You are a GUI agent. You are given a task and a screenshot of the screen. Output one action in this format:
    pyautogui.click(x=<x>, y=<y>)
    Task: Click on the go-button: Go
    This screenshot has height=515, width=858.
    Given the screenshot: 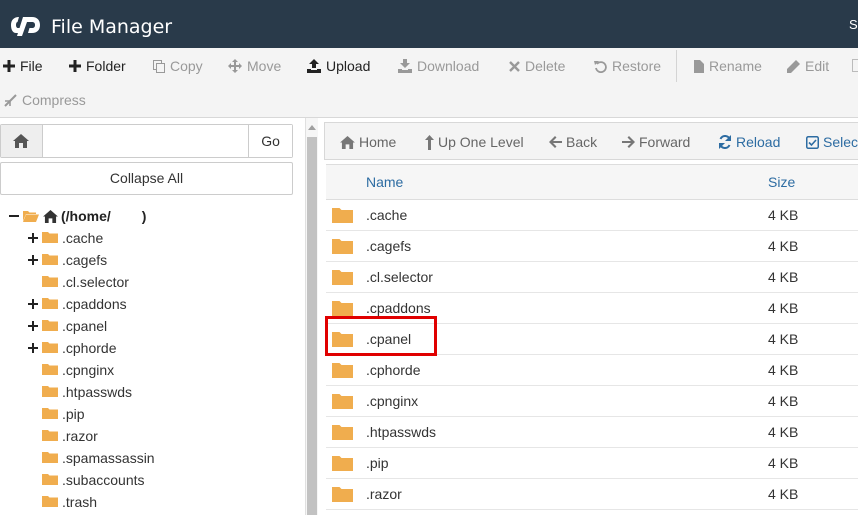 What is the action you would take?
    pyautogui.click(x=270, y=141)
    